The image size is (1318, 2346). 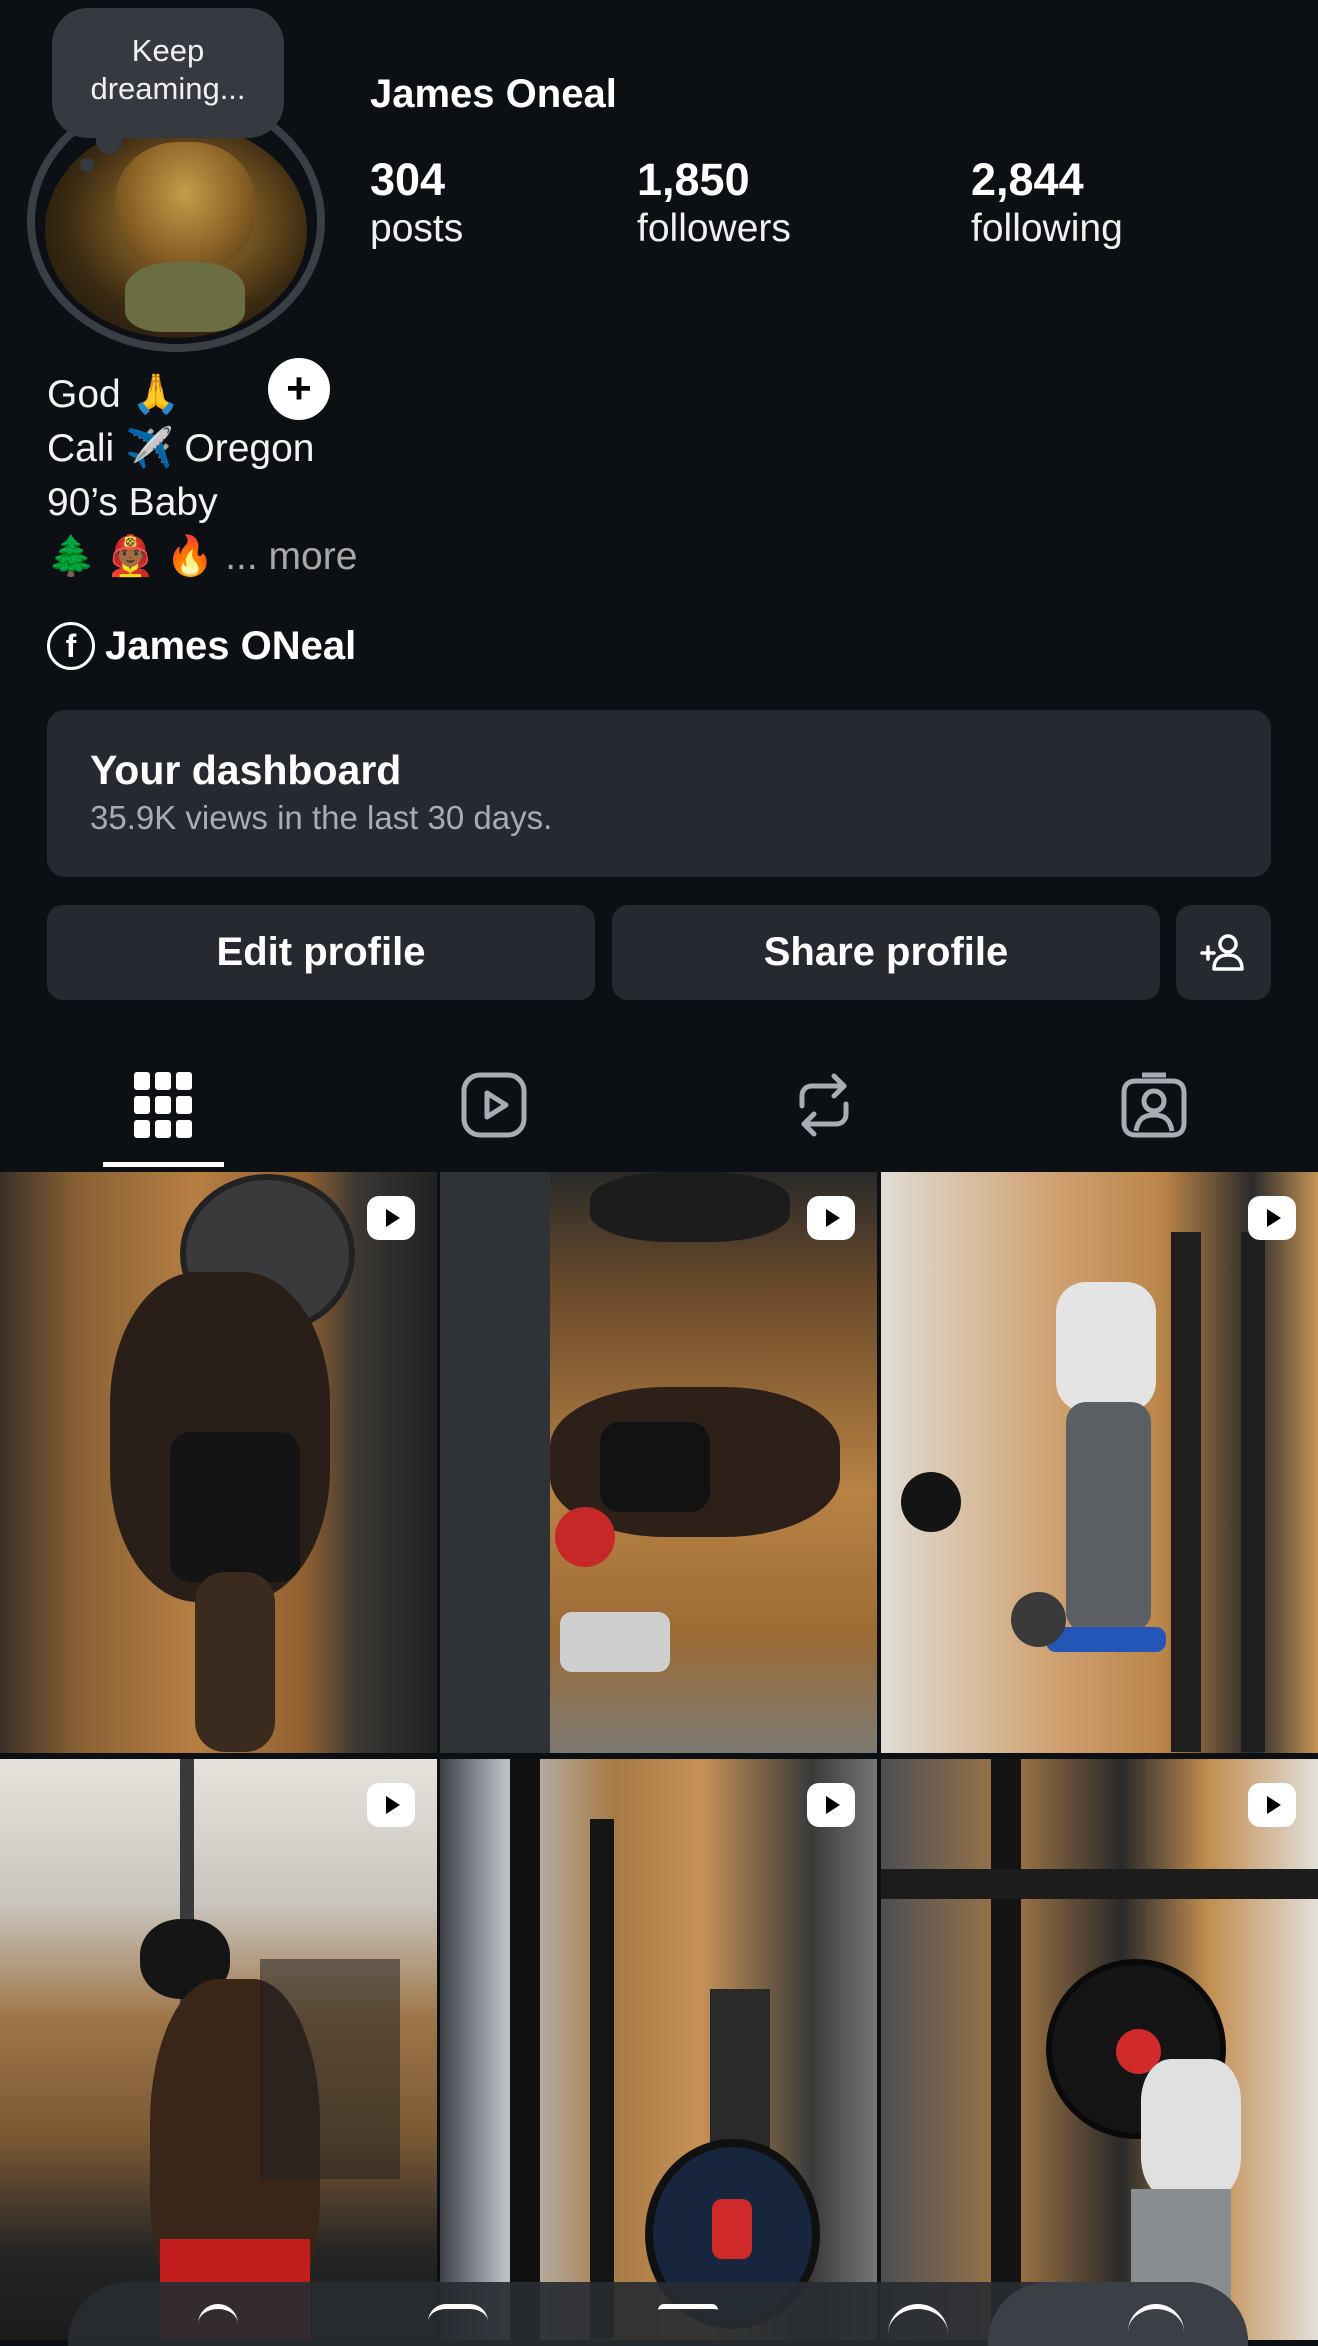 What do you see at coordinates (693, 179) in the screenshot?
I see `followers-count: 1,850` at bounding box center [693, 179].